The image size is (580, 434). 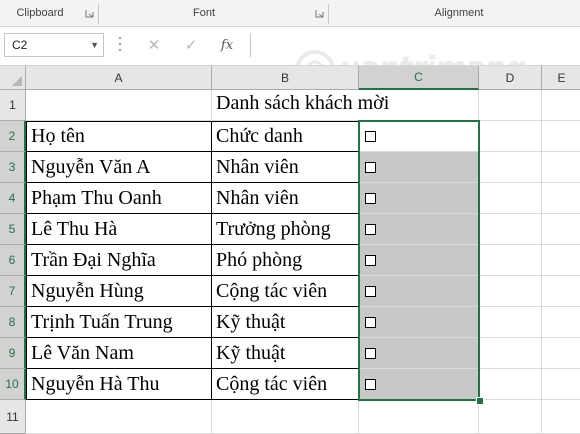 What do you see at coordinates (20, 45) in the screenshot?
I see `name-box-value: C2` at bounding box center [20, 45].